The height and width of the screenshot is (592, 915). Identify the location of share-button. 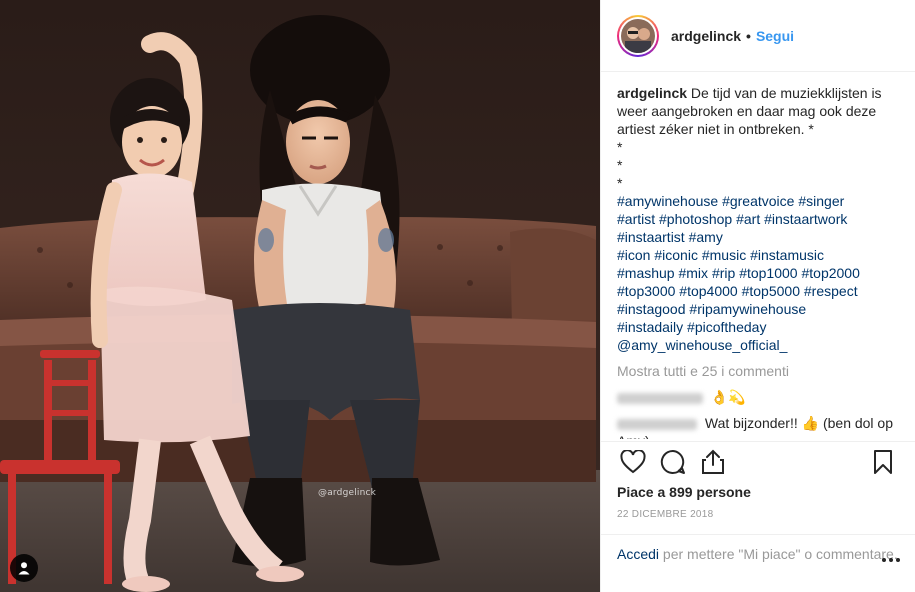
(713, 462).